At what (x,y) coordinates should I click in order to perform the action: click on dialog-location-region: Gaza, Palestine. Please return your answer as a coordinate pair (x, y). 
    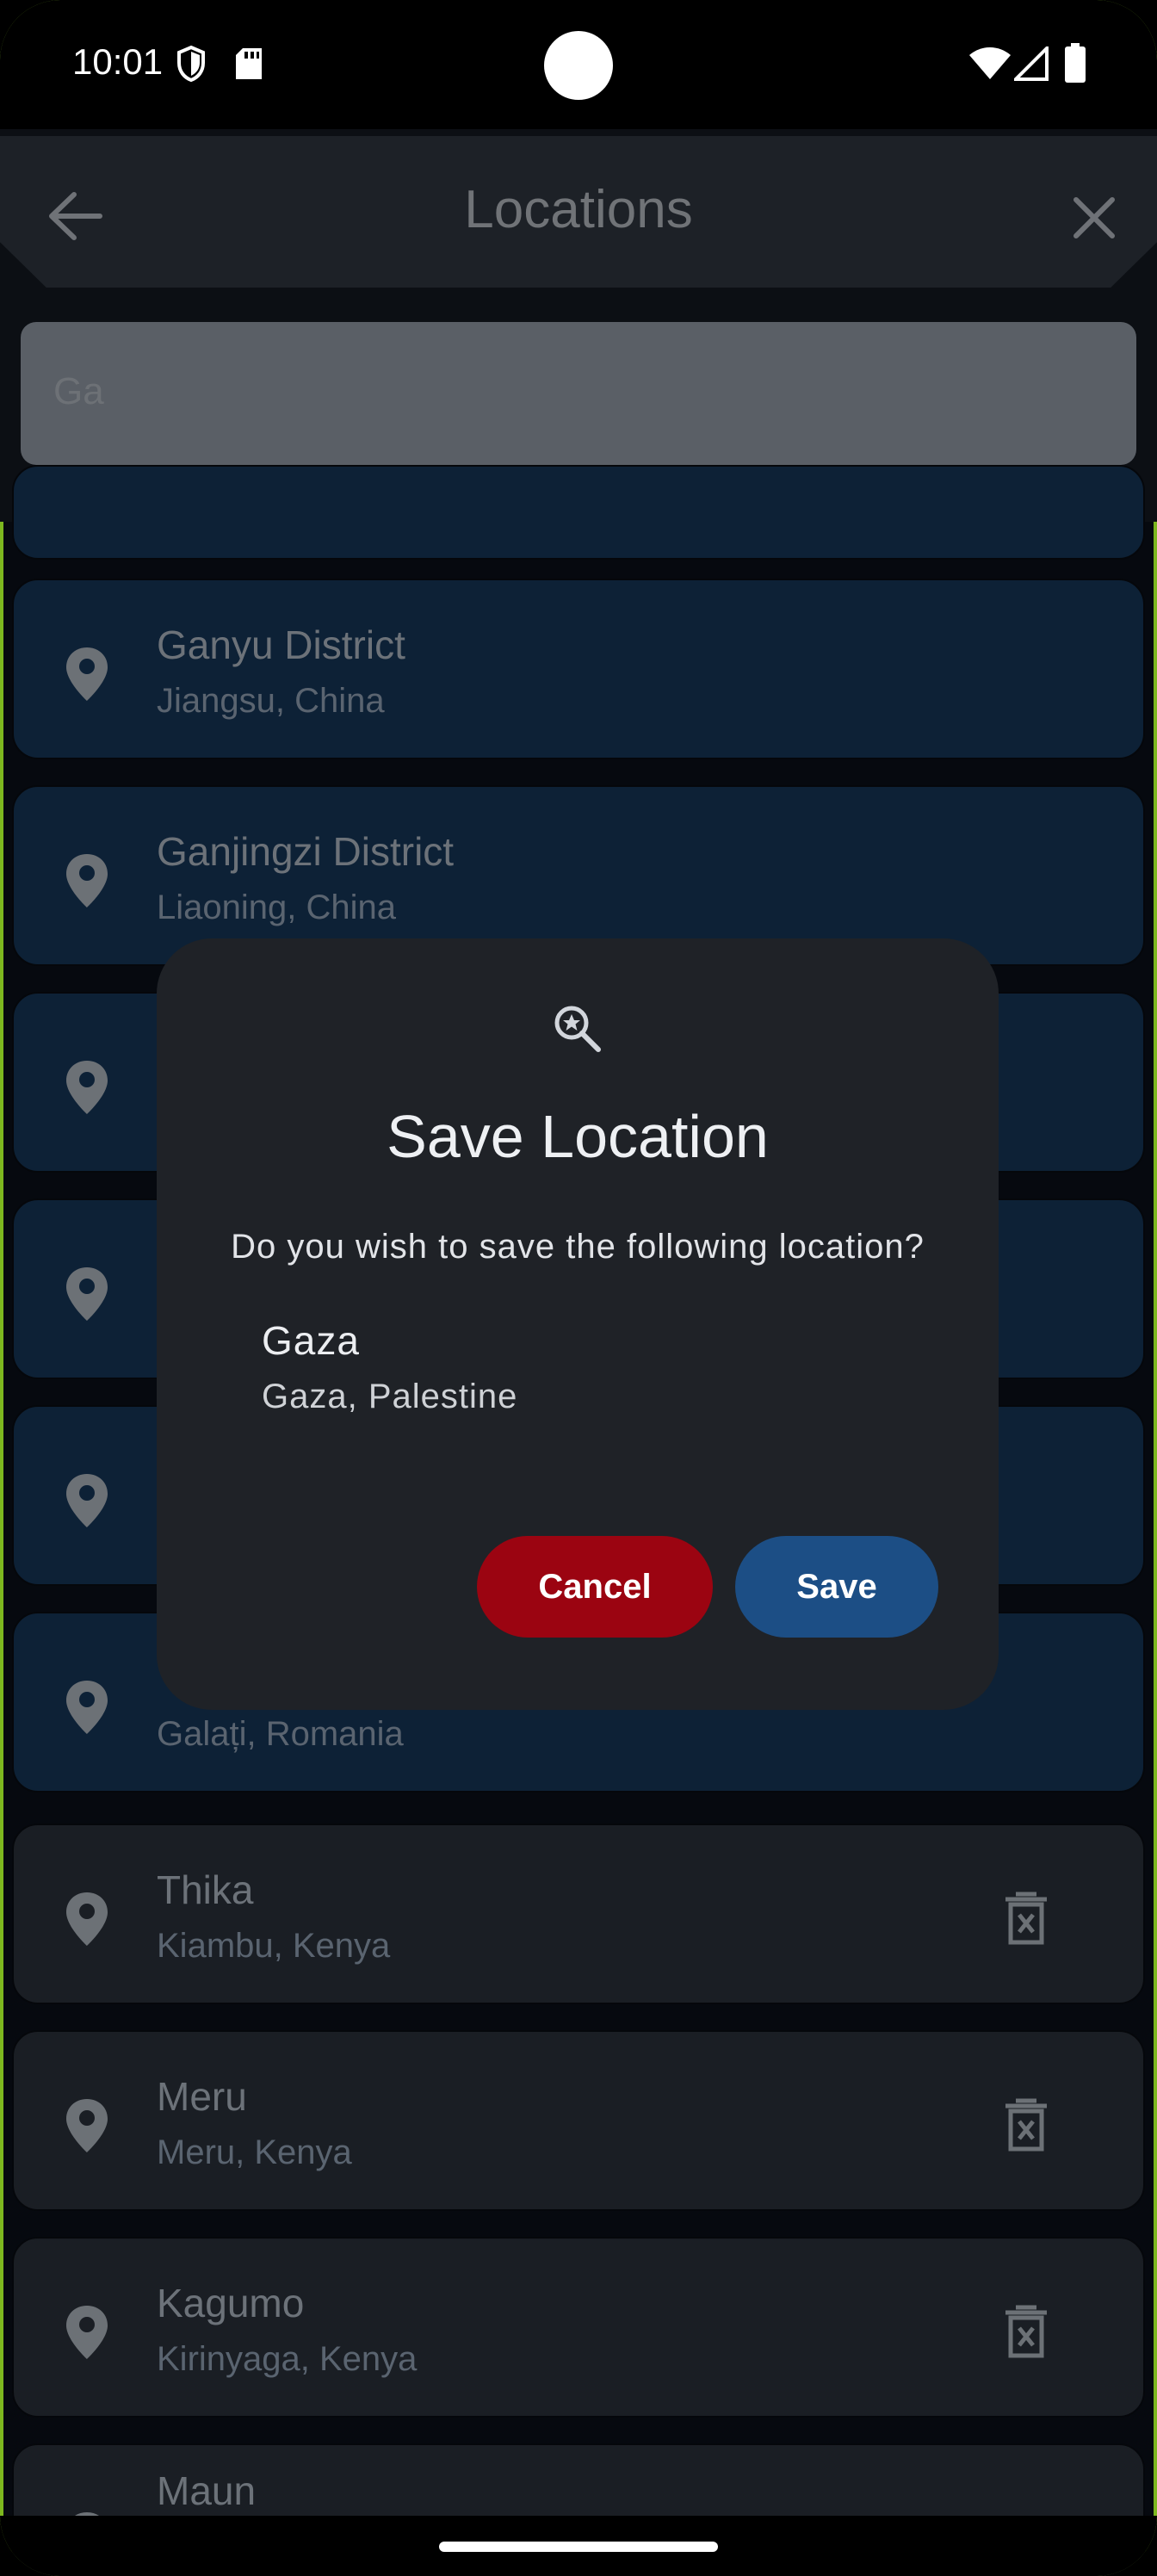
    Looking at the image, I should click on (390, 1397).